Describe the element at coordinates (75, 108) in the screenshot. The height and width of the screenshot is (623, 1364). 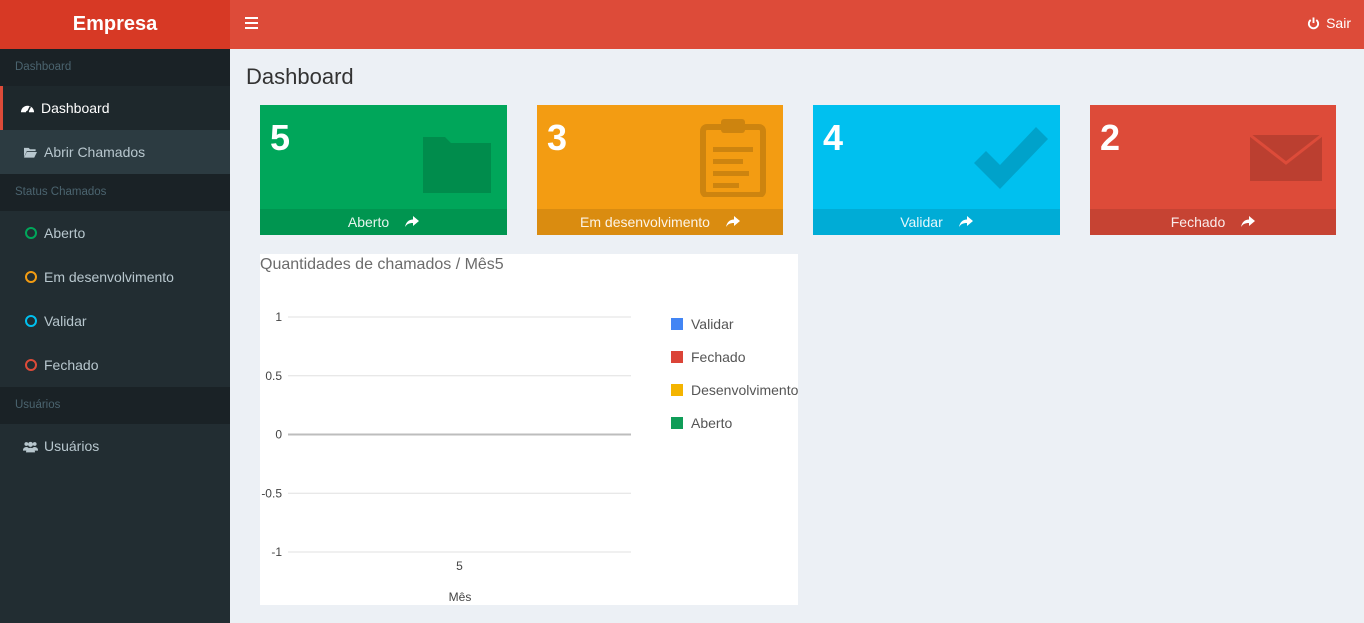
I see `sidebar-item-label: Dashboard` at that location.